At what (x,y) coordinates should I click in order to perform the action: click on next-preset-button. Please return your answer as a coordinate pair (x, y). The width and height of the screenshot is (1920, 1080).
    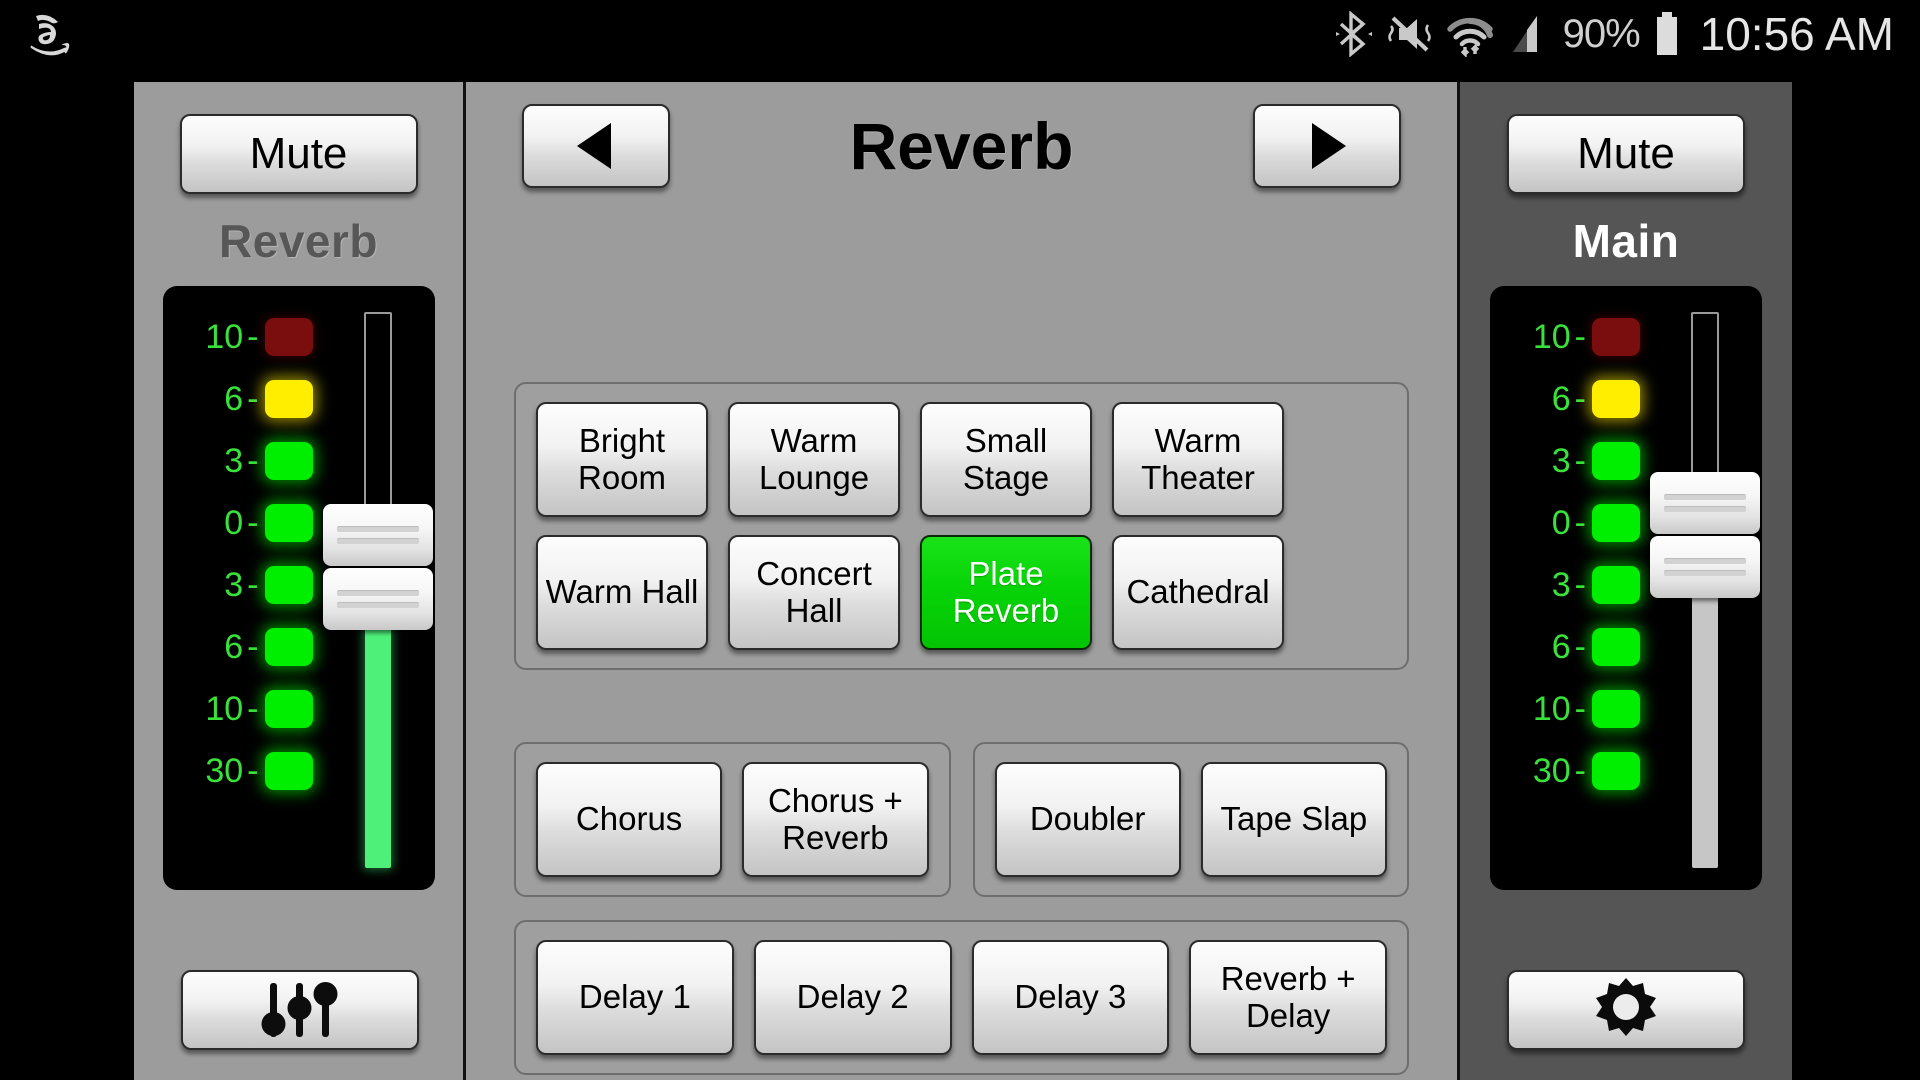
    Looking at the image, I should click on (1327, 146).